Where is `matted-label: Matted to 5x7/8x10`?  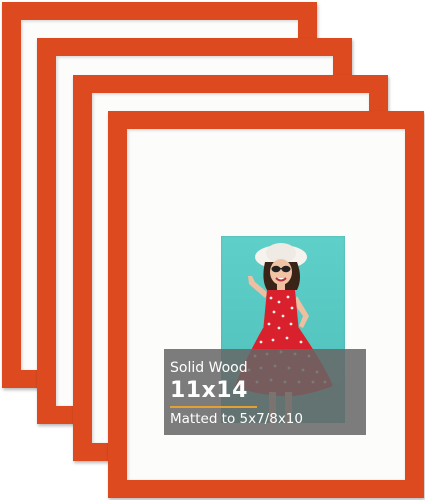 matted-label: Matted to 5x7/8x10 is located at coordinates (236, 419).